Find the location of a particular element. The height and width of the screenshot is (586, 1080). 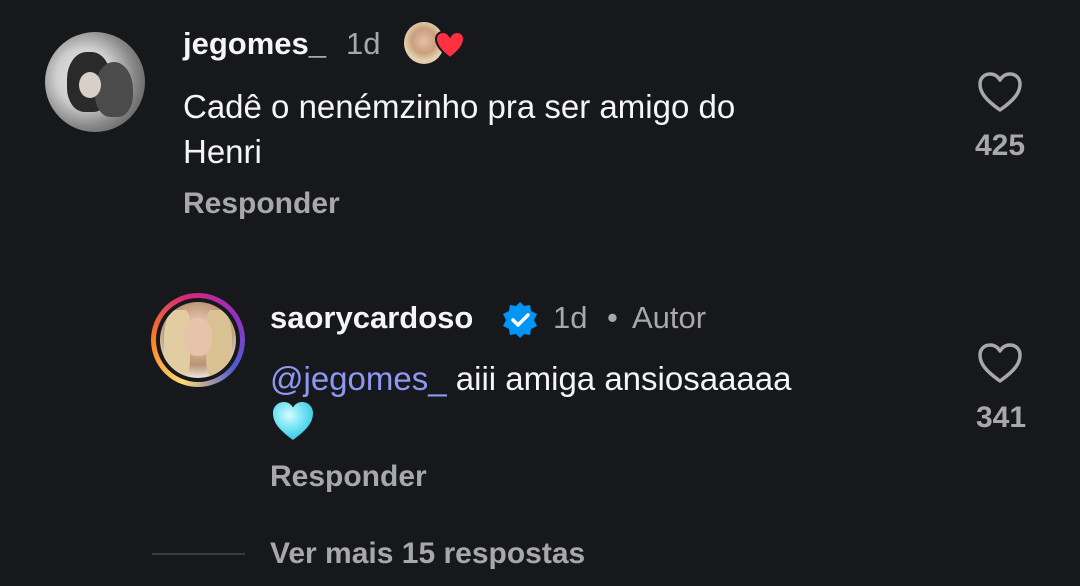

like-count: 425 is located at coordinates (1000, 145).